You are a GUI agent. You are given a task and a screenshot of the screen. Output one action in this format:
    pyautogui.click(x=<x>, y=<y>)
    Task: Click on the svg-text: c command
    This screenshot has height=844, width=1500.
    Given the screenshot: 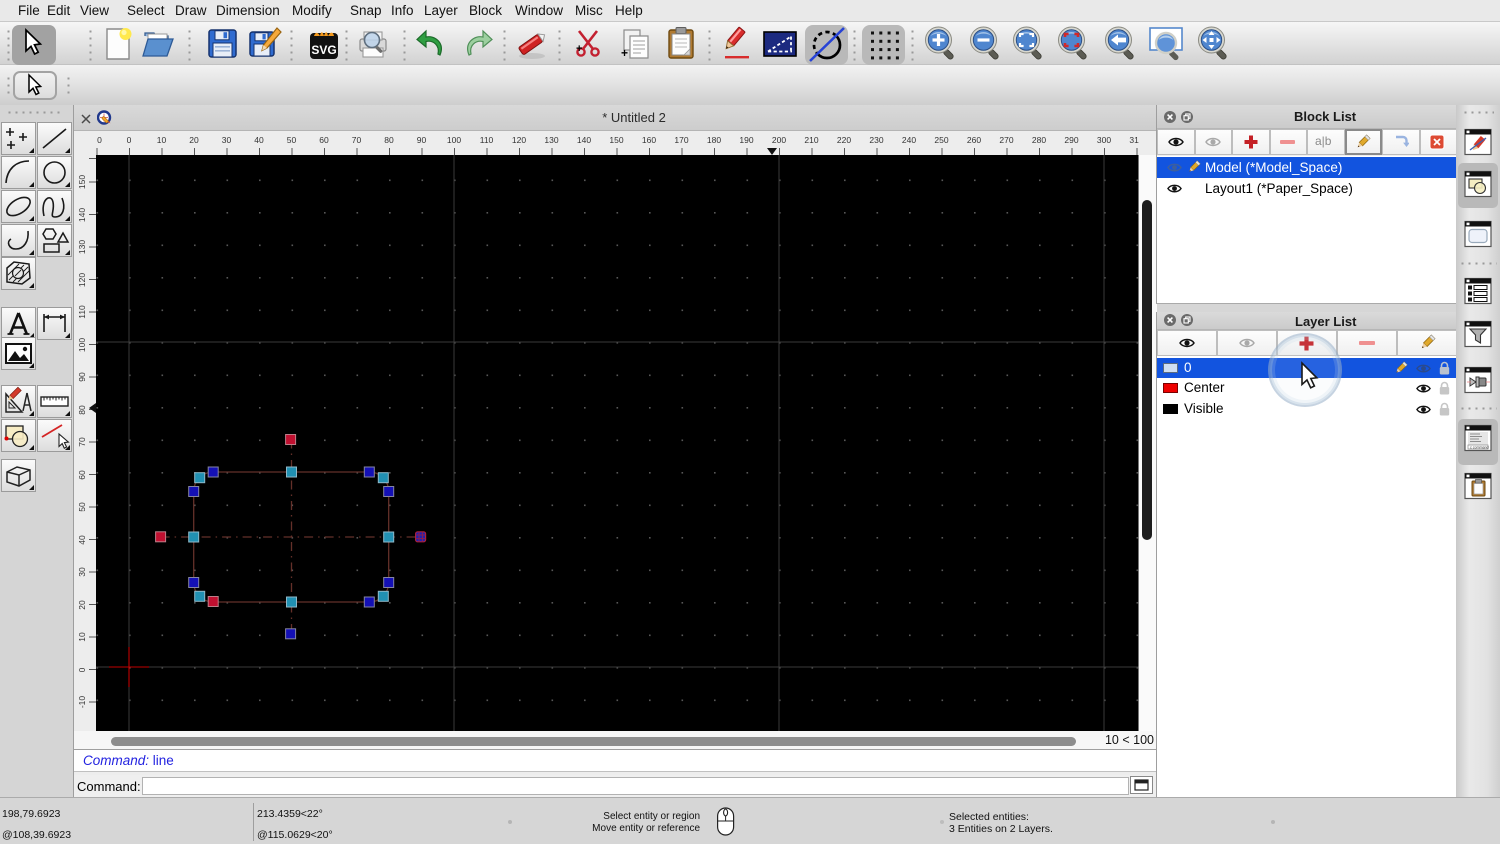 What is the action you would take?
    pyautogui.click(x=1479, y=448)
    